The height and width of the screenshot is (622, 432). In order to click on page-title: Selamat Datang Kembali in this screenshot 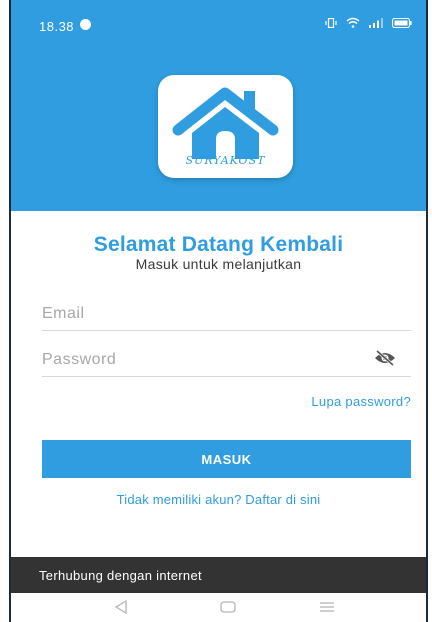, I will do `click(218, 244)`.